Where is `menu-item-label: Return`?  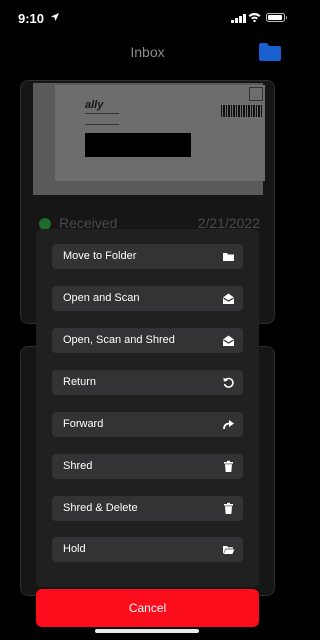
menu-item-label: Return is located at coordinates (80, 382).